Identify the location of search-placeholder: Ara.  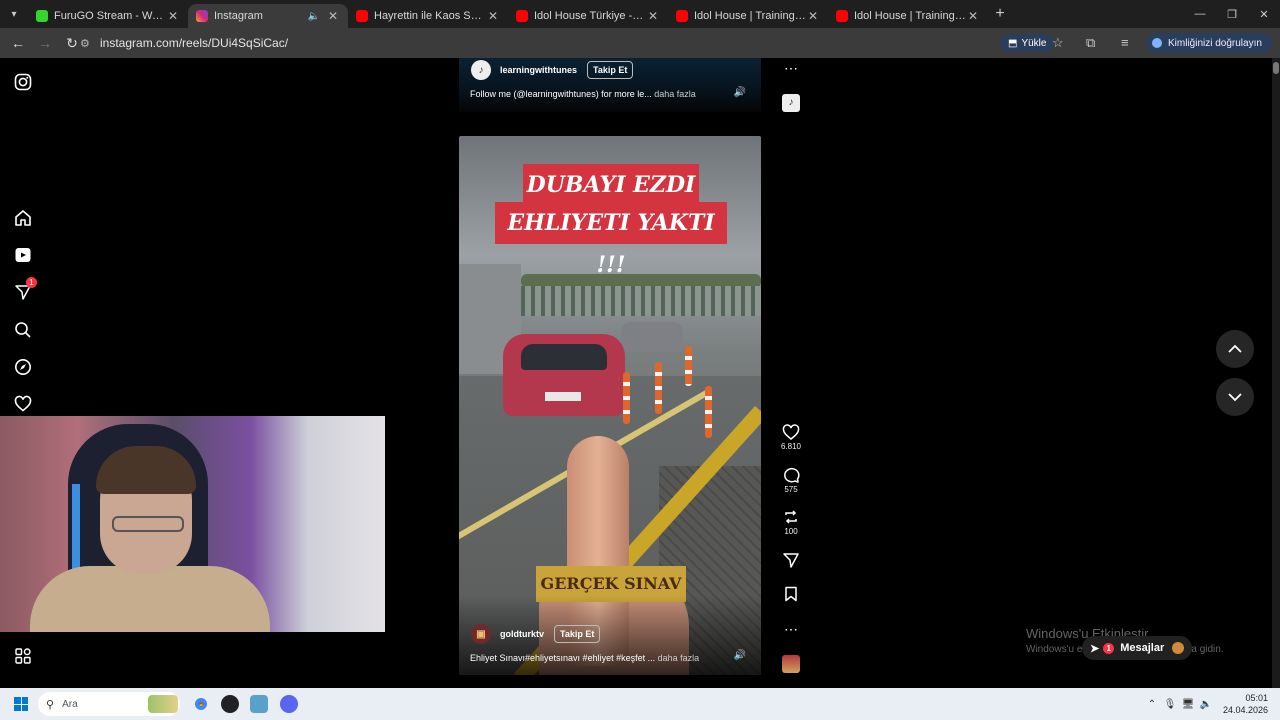
(70, 704).